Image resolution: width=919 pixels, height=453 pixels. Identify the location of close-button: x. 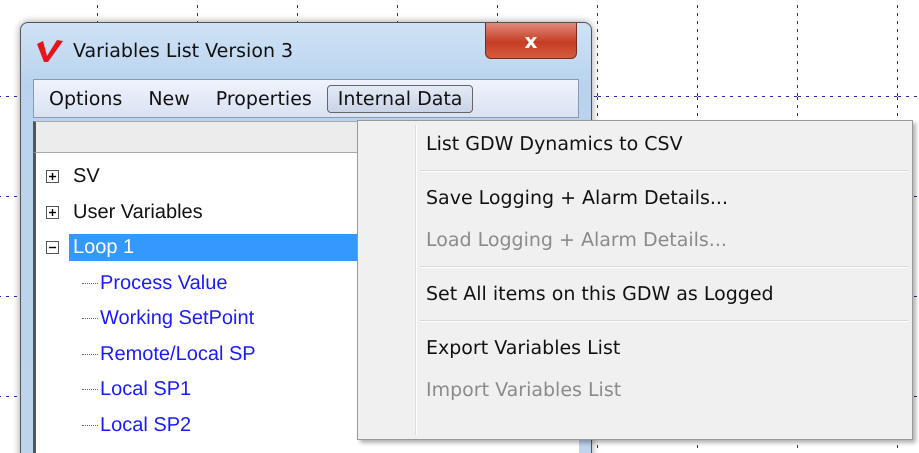
(531, 41).